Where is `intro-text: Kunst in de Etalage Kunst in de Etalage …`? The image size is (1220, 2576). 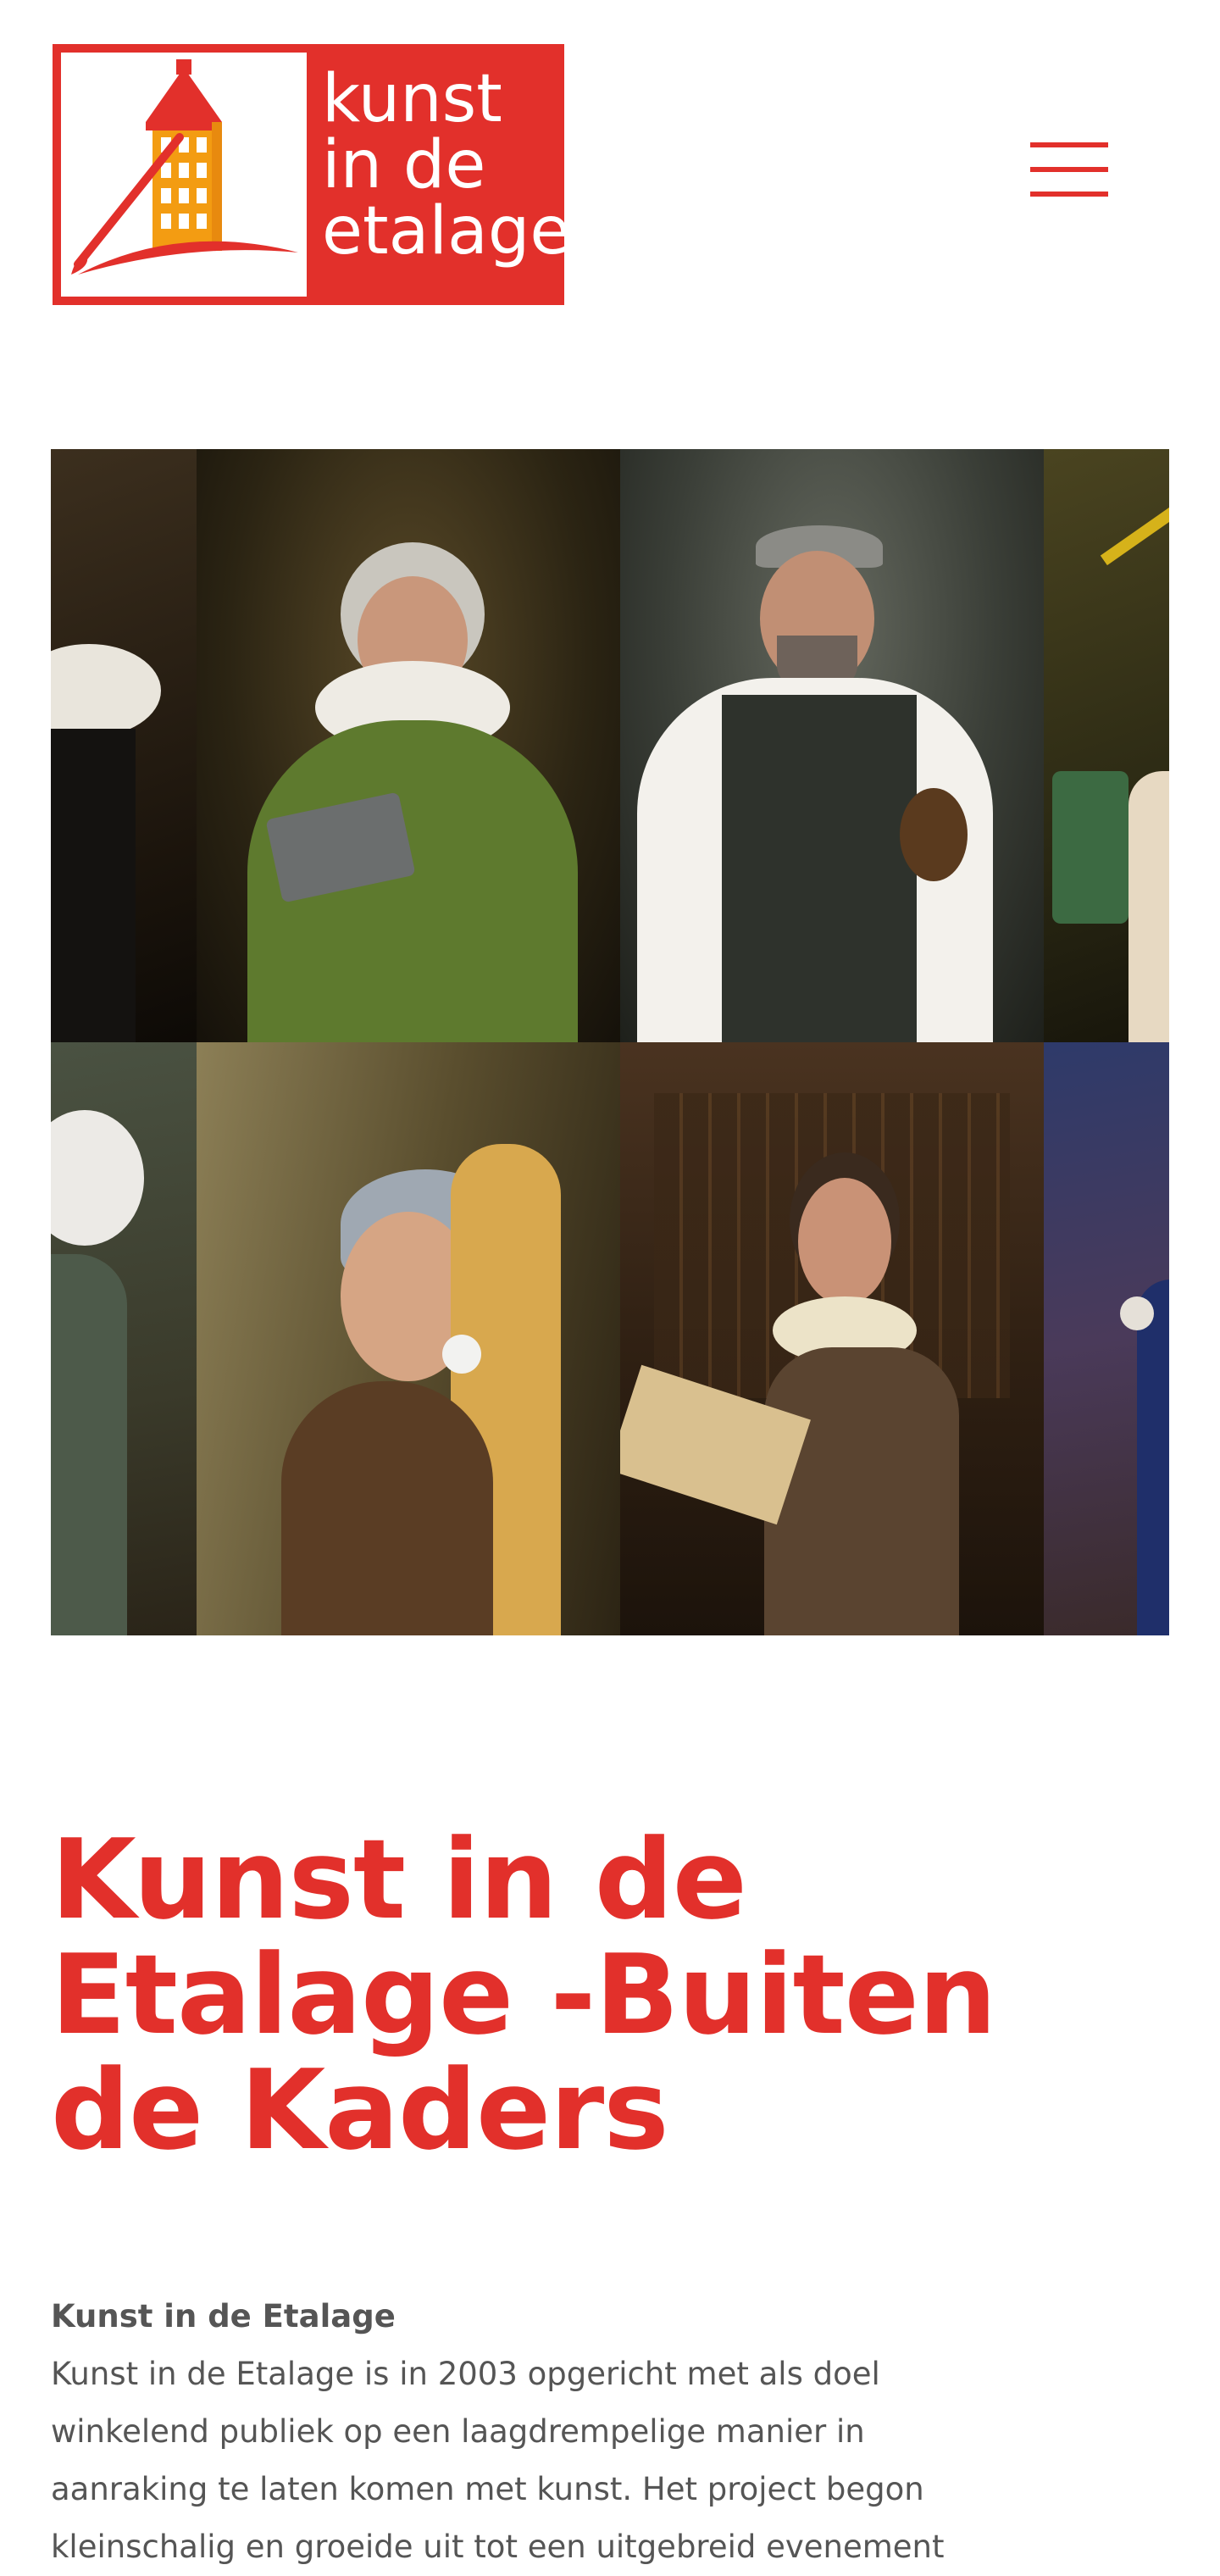 intro-text: Kunst in de Etalage Kunst in de Etalage … is located at coordinates (551, 2432).